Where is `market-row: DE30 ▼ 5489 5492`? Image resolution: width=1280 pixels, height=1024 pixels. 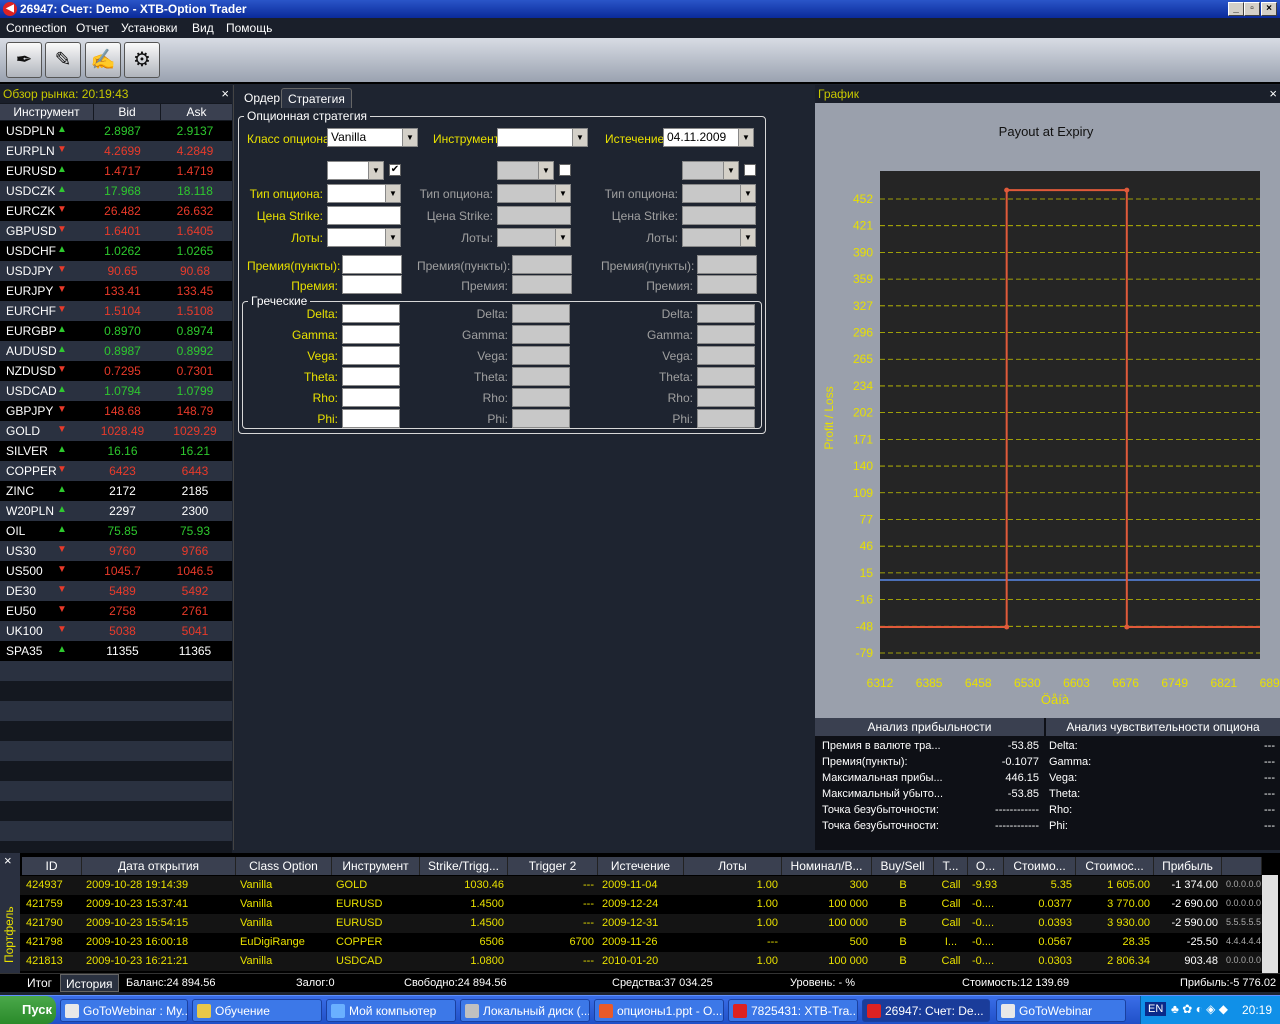
market-row: DE30 ▼ 5489 5492 is located at coordinates (116, 591).